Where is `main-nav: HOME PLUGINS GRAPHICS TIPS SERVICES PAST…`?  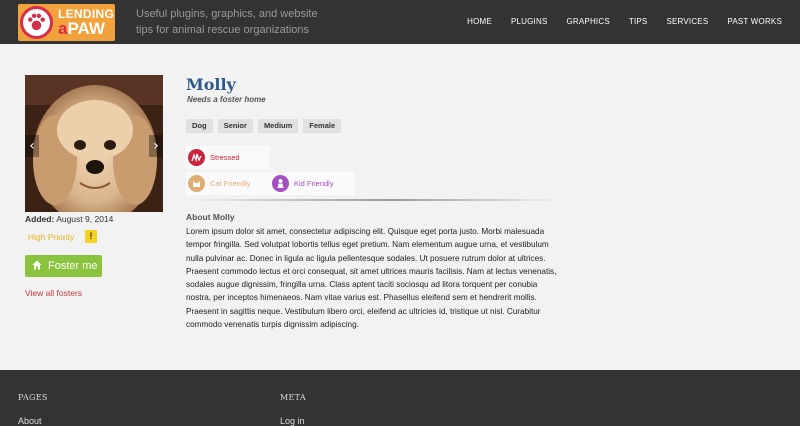
main-nav: HOME PLUGINS GRAPHICS TIPS SERVICES PAST… is located at coordinates (615, 21).